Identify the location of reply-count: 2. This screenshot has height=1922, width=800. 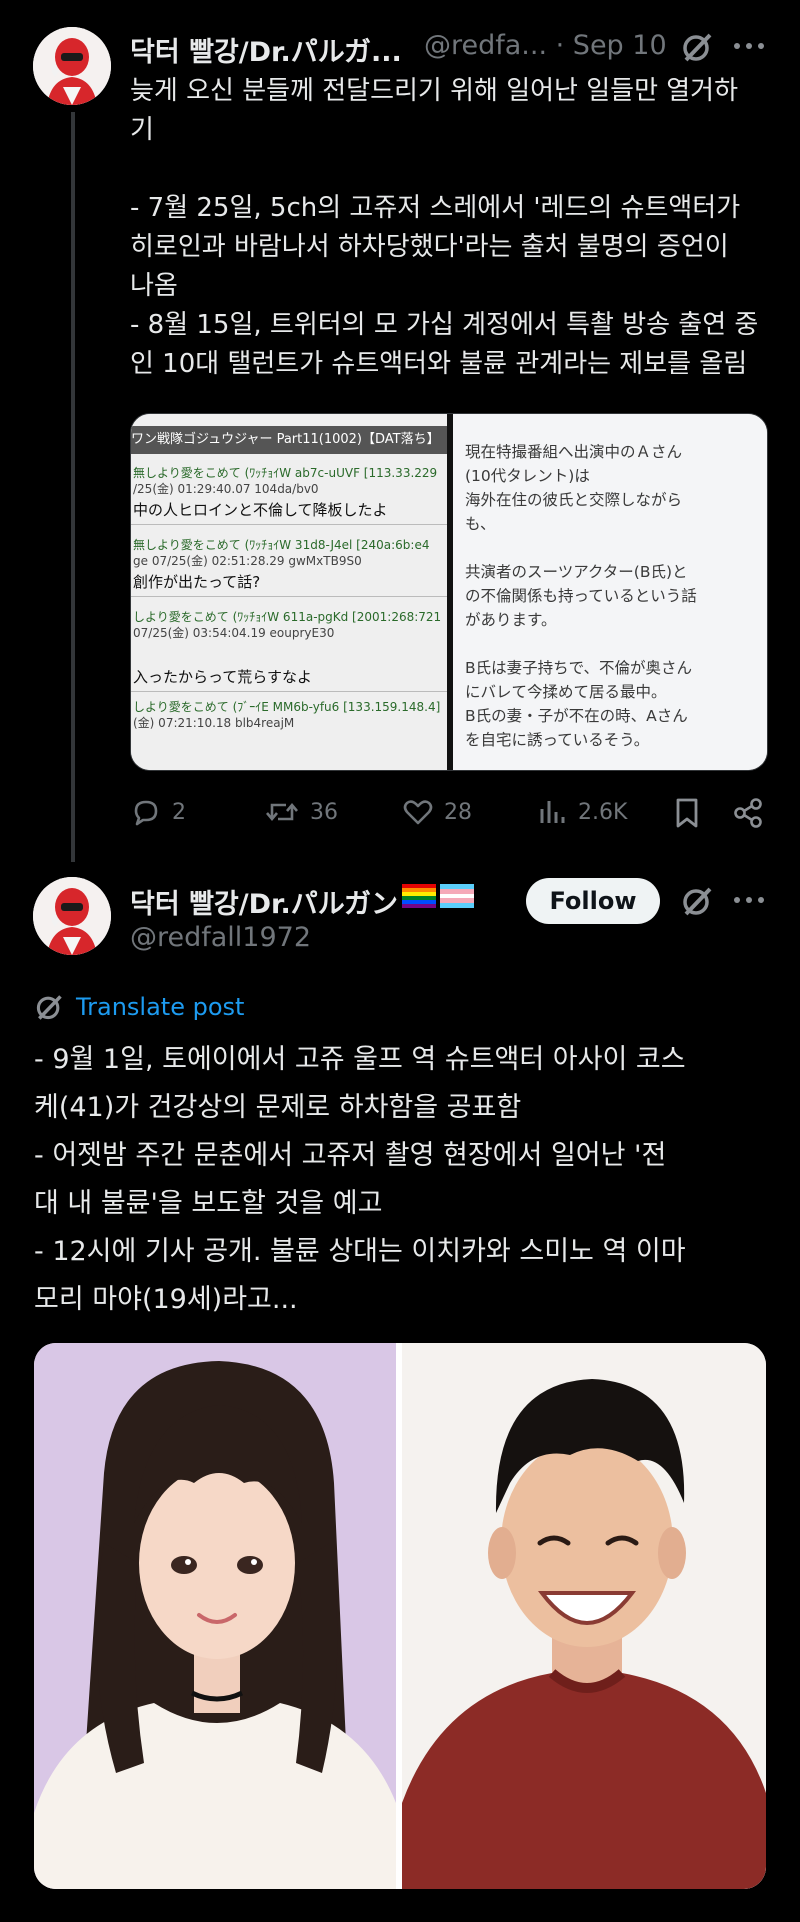
(179, 812).